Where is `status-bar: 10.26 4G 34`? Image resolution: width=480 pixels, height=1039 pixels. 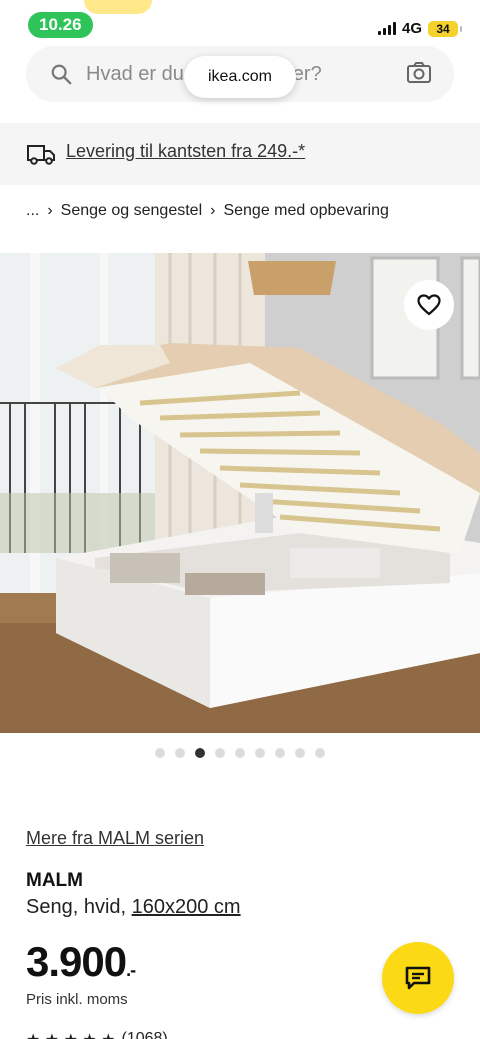 status-bar: 10.26 4G 34 is located at coordinates (240, 24).